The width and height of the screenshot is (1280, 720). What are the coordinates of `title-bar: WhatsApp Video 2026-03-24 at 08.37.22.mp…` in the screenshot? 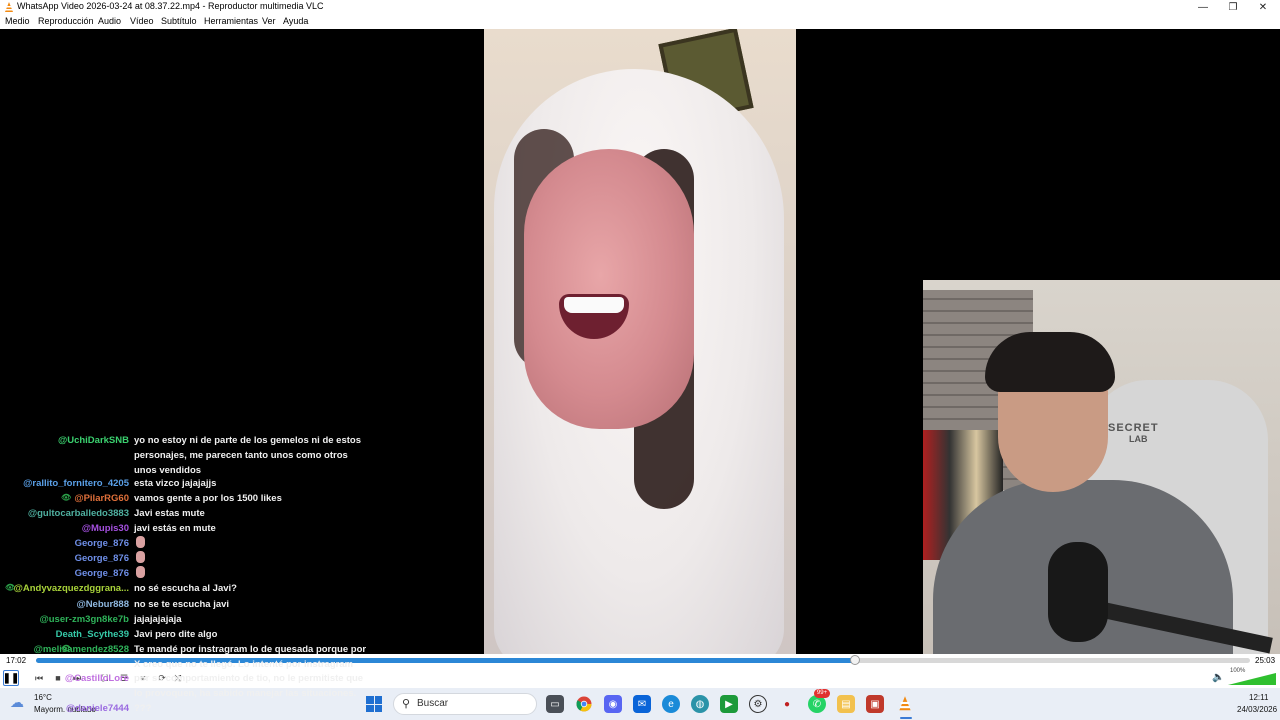 It's located at (640, 7).